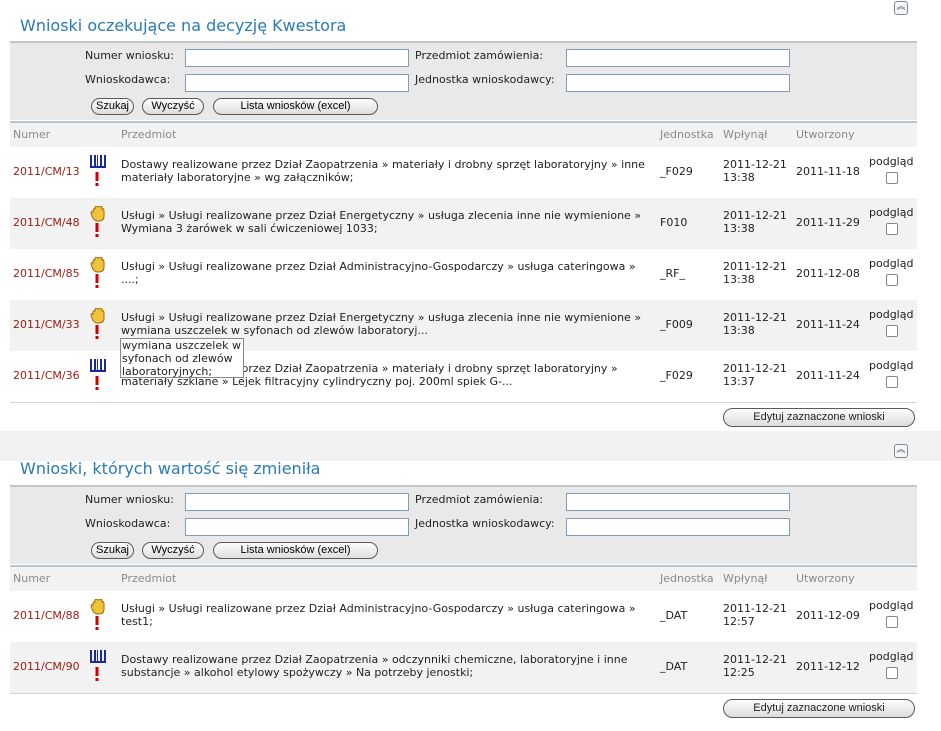 Image resolution: width=941 pixels, height=731 pixels. I want to click on unit-text: _F009, so click(676, 324).